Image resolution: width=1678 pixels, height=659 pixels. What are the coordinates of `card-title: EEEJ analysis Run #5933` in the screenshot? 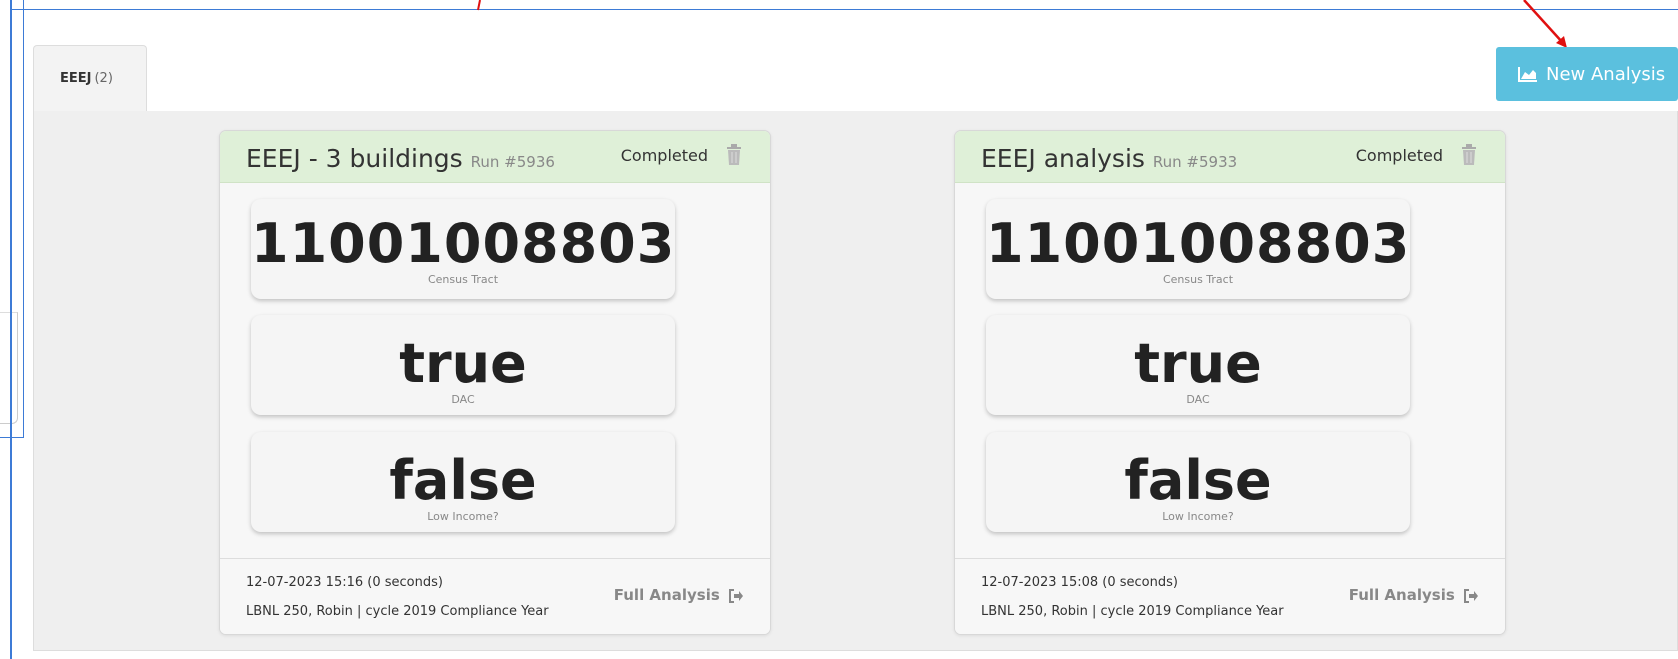 It's located at (1109, 158).